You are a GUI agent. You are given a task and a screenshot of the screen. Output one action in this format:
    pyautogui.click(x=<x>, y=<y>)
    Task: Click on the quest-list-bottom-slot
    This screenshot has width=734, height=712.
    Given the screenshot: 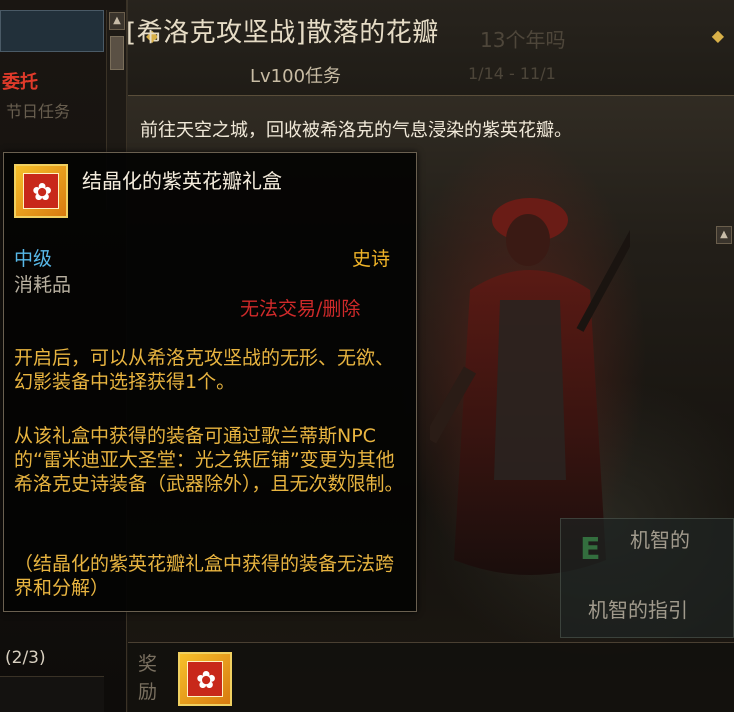 What is the action you would take?
    pyautogui.click(x=52, y=694)
    